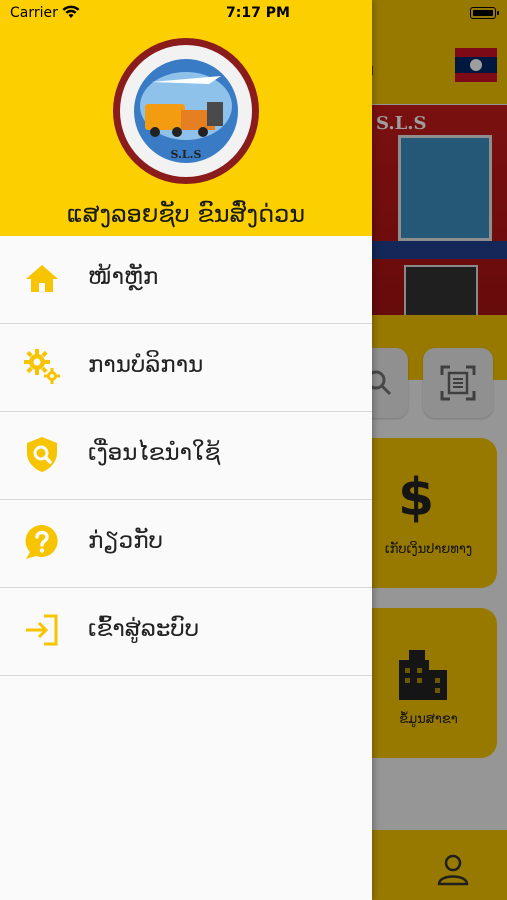 The height and width of the screenshot is (900, 507). Describe the element at coordinates (186, 280) in the screenshot. I see `menu-item-home: ໜ້າຫຼັກ` at that location.